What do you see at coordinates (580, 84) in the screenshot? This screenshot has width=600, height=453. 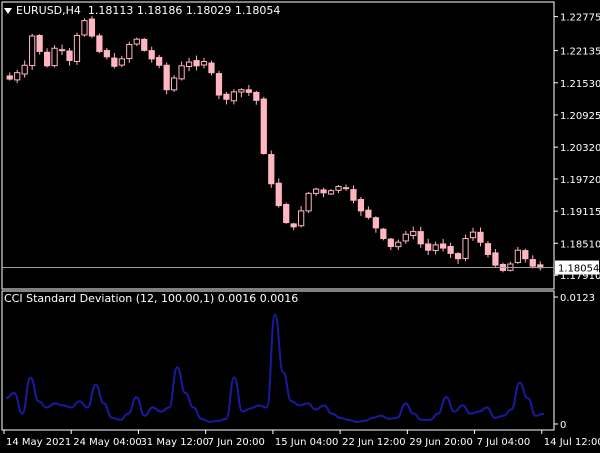 I see `price-tick-label: 1.21530` at bounding box center [580, 84].